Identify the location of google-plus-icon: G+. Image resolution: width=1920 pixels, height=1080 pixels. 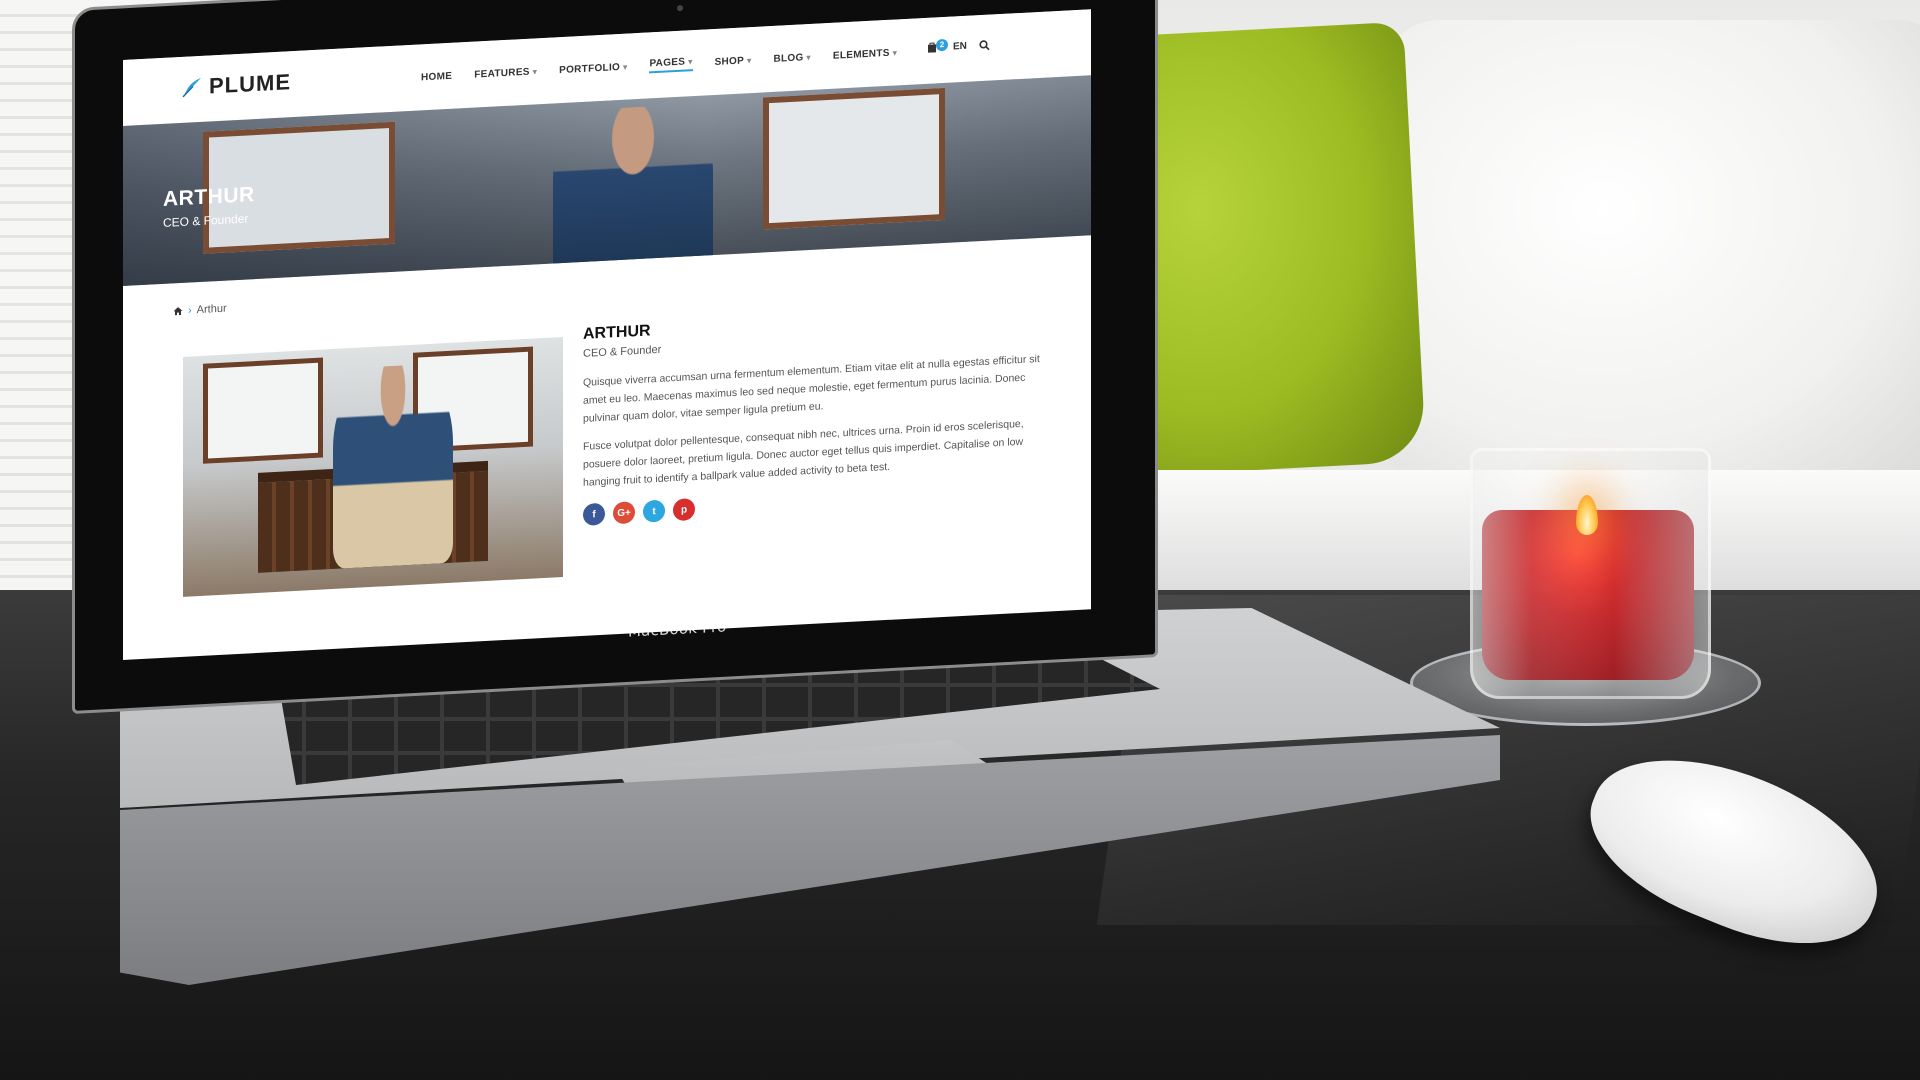
(624, 513).